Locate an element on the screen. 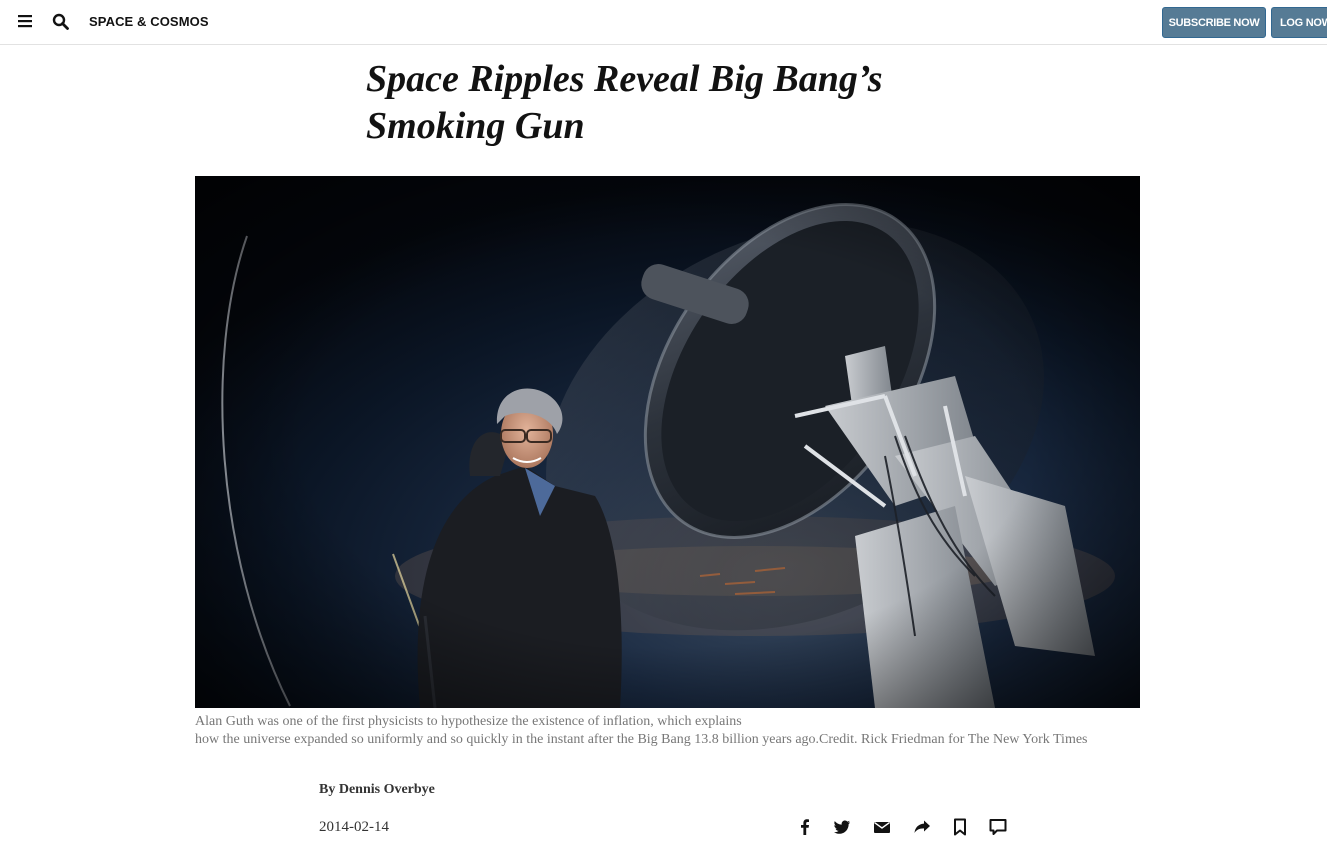  headline-line-1: Space Ripples Reveal Big Bang’s is located at coordinates (624, 79).